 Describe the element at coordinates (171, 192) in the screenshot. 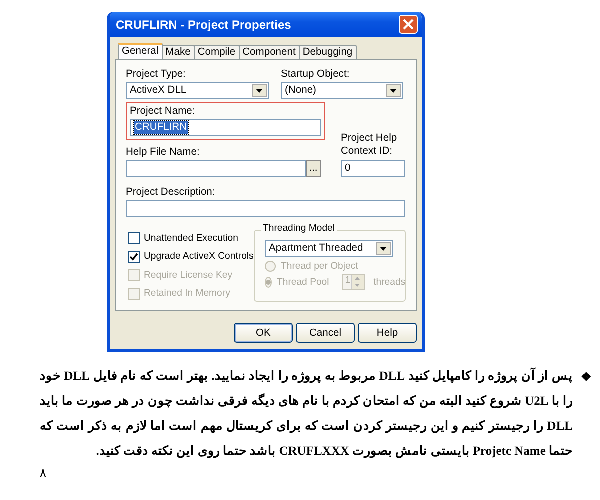

I see `field-label: Project Description:` at that location.